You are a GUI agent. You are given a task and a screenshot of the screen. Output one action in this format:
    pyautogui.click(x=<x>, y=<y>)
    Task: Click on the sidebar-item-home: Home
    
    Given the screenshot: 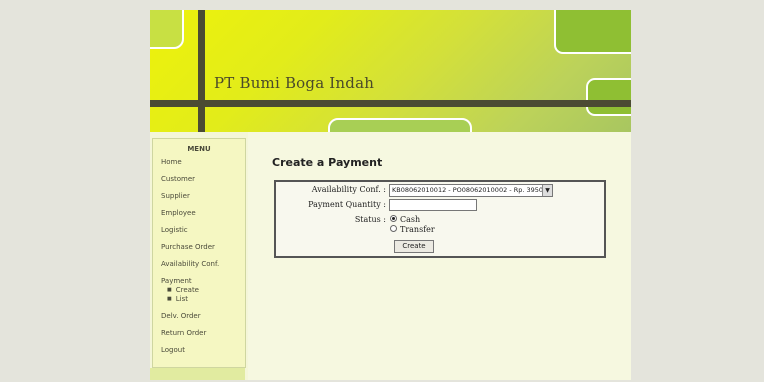 What is the action you would take?
    pyautogui.click(x=171, y=162)
    